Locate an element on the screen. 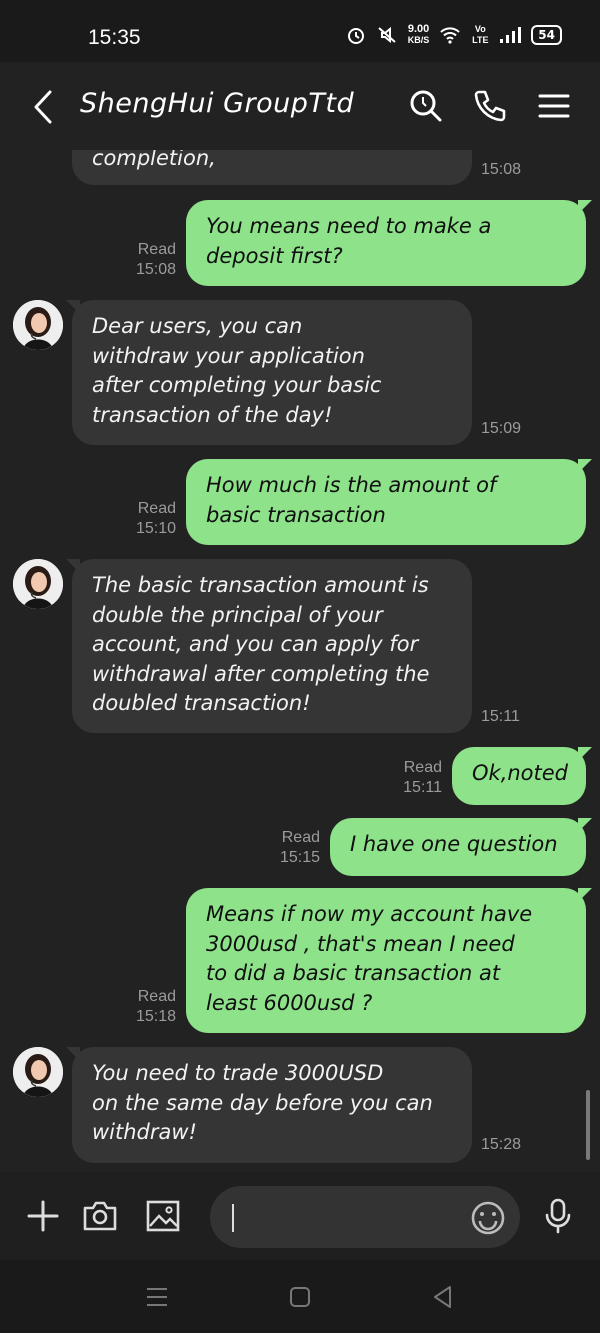 The image size is (600, 1333). emoji-icon is located at coordinates (488, 1218).